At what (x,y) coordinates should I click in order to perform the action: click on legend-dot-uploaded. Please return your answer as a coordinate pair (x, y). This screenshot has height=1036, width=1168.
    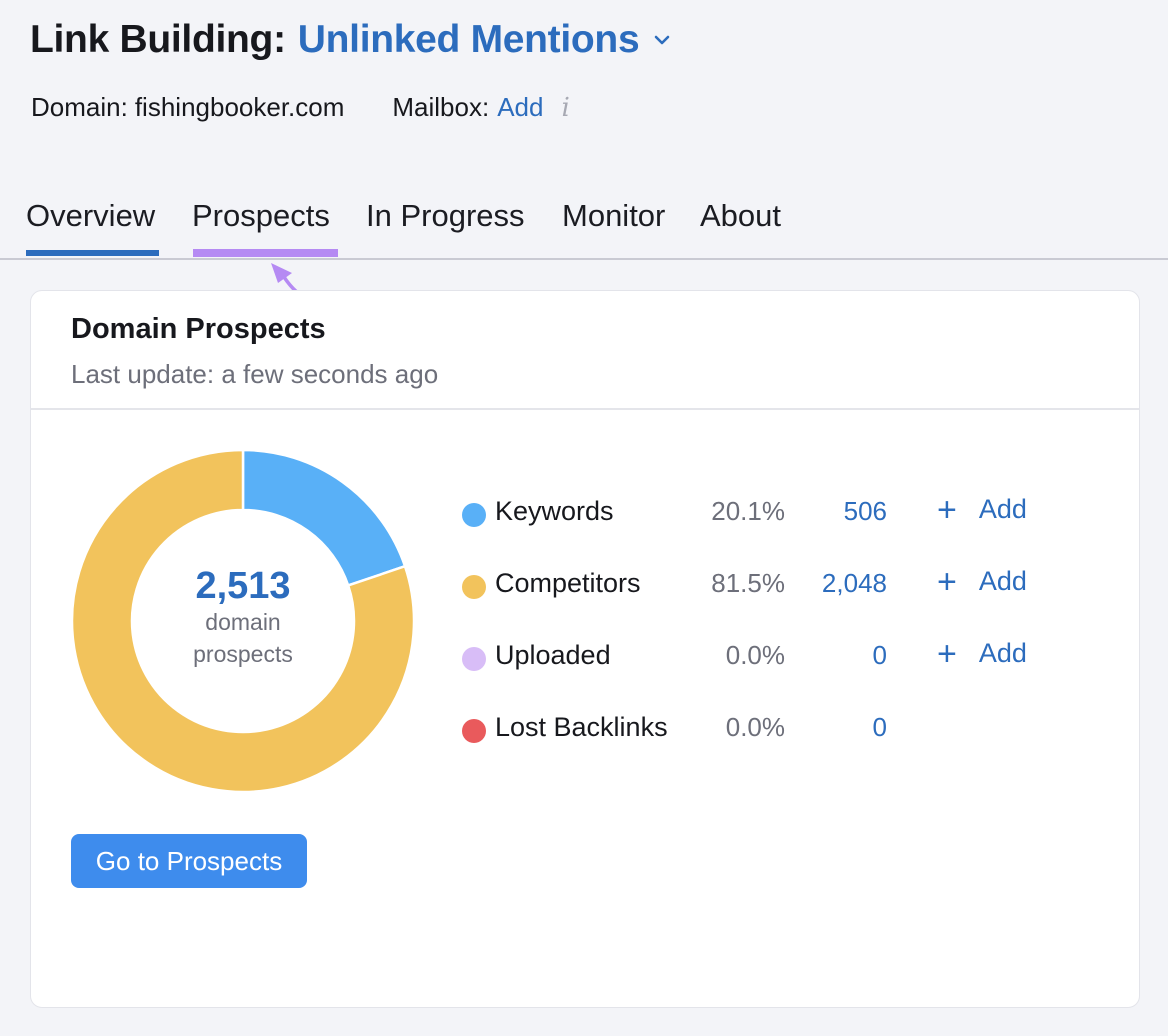
    Looking at the image, I should click on (474, 659).